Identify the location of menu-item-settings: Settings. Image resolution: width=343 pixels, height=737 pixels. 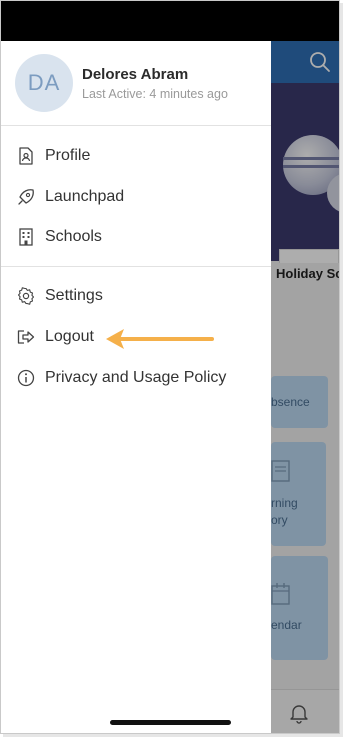
(136, 296).